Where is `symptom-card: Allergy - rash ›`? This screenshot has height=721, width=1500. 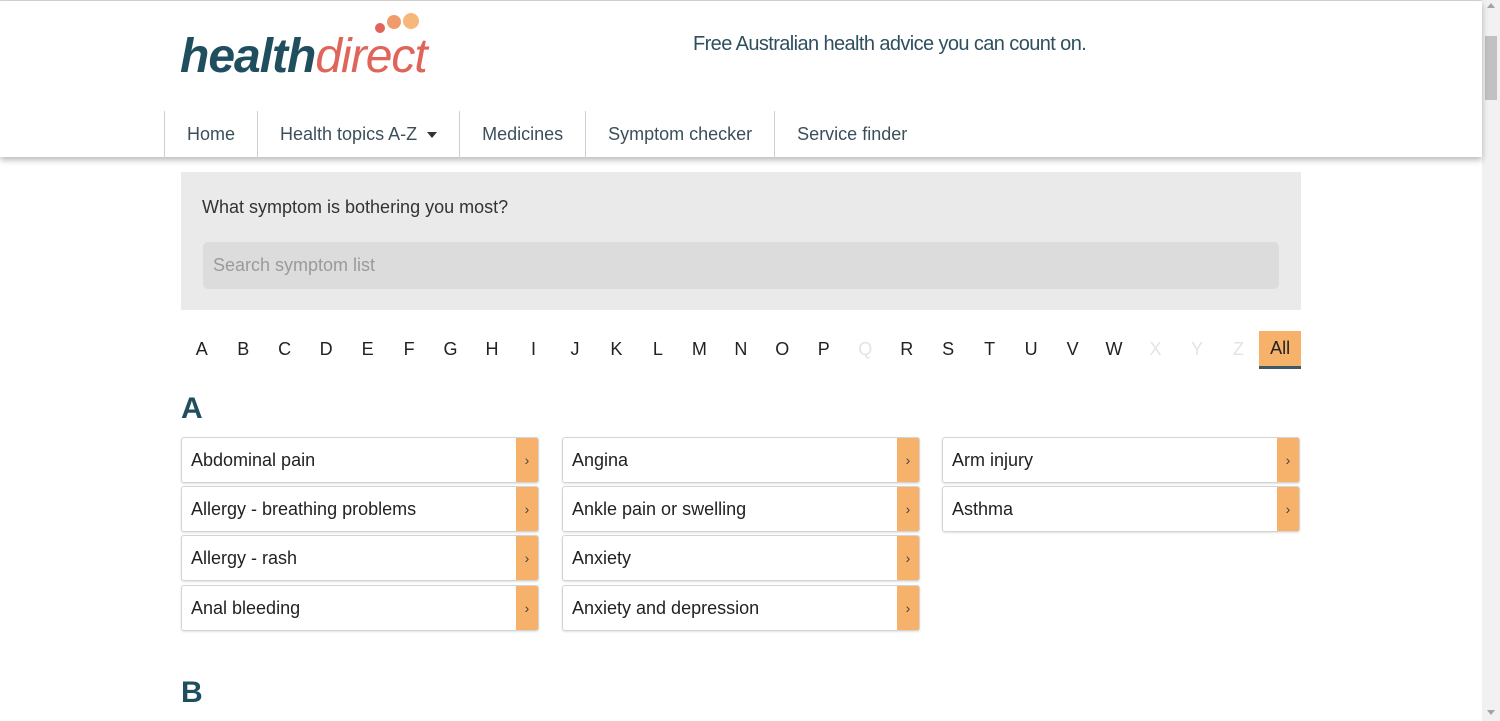 symptom-card: Allergy - rash › is located at coordinates (360, 558).